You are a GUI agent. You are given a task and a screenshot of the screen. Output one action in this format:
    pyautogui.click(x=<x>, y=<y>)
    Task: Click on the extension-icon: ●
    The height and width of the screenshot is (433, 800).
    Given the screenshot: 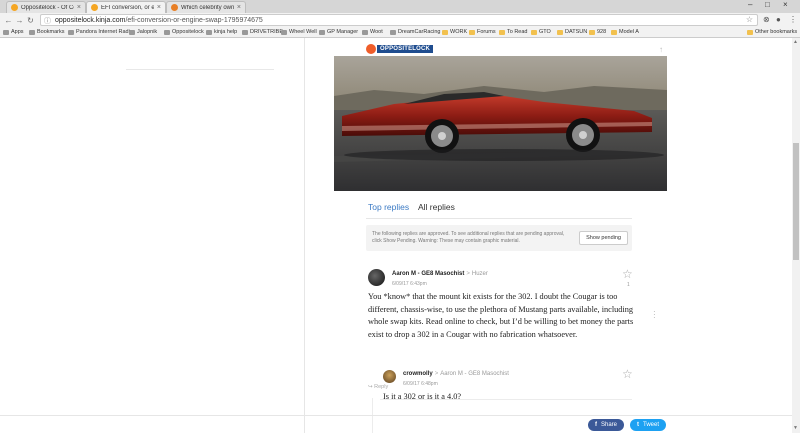 What is the action you would take?
    pyautogui.click(x=778, y=19)
    